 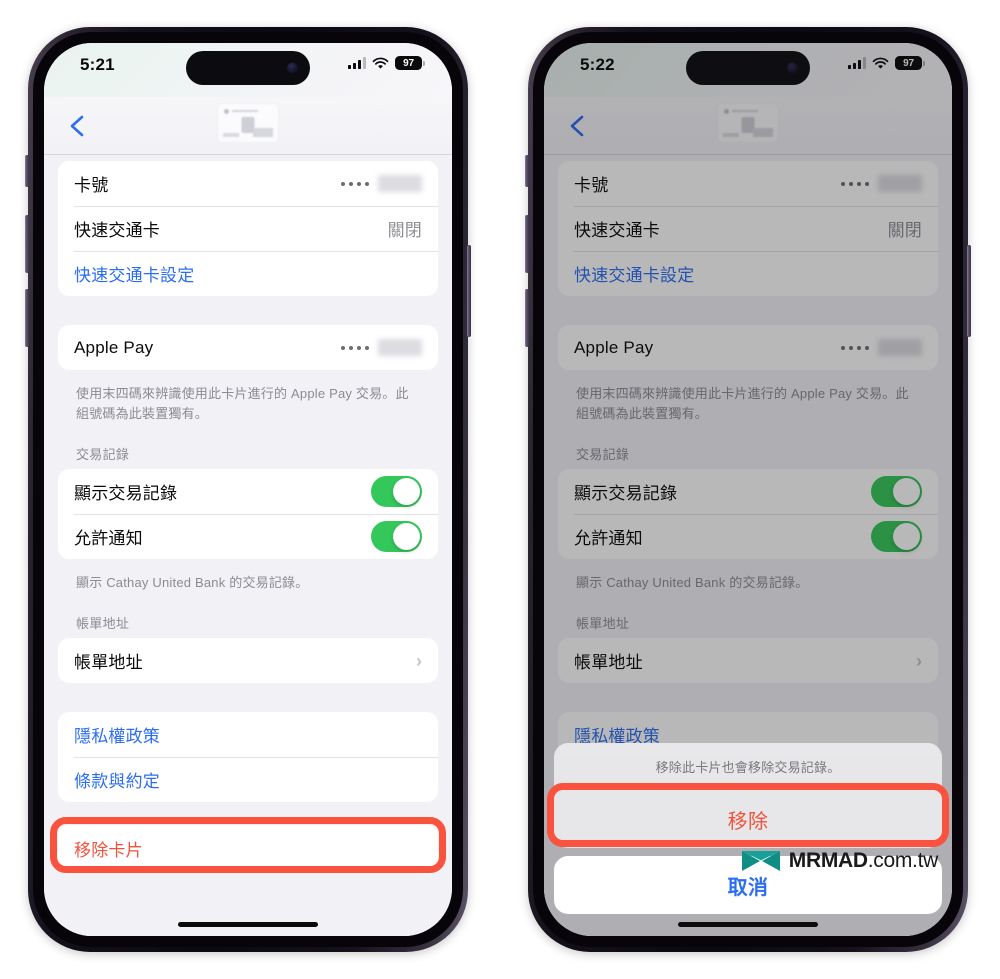 I want to click on watermark-text: MRMAD.com.tw, so click(x=863, y=861).